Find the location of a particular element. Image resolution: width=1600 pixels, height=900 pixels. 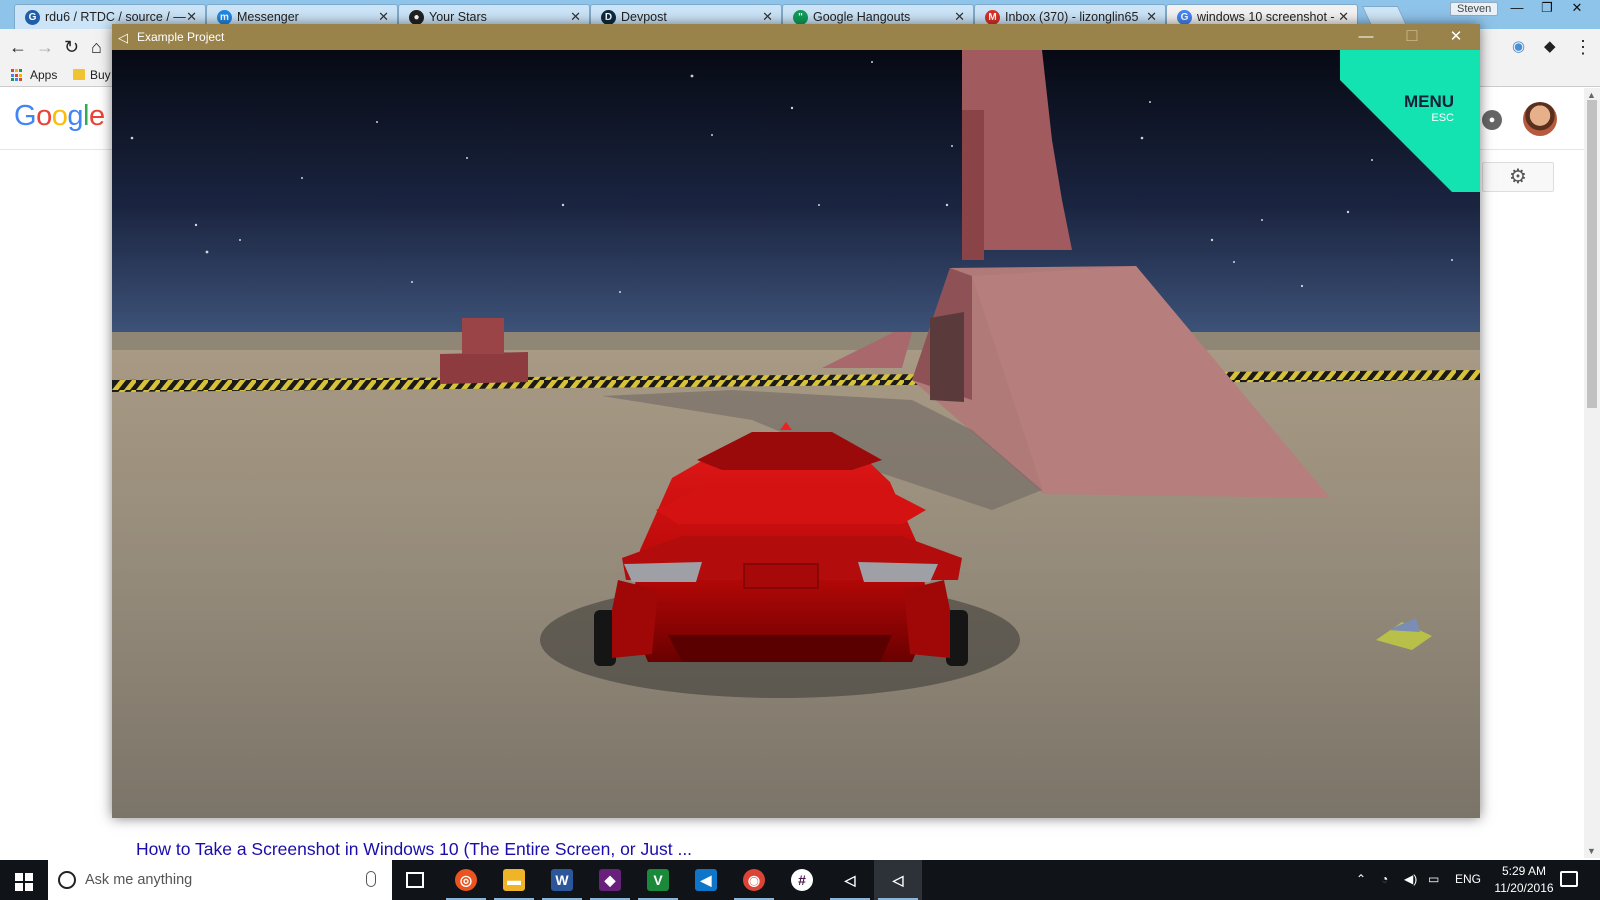

word-icon: W is located at coordinates (562, 880).